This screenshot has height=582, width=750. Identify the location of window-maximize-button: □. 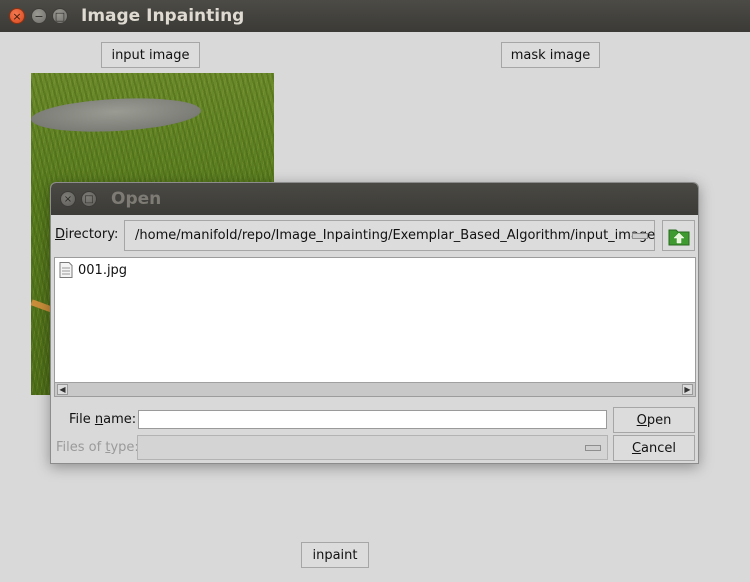
(60, 16).